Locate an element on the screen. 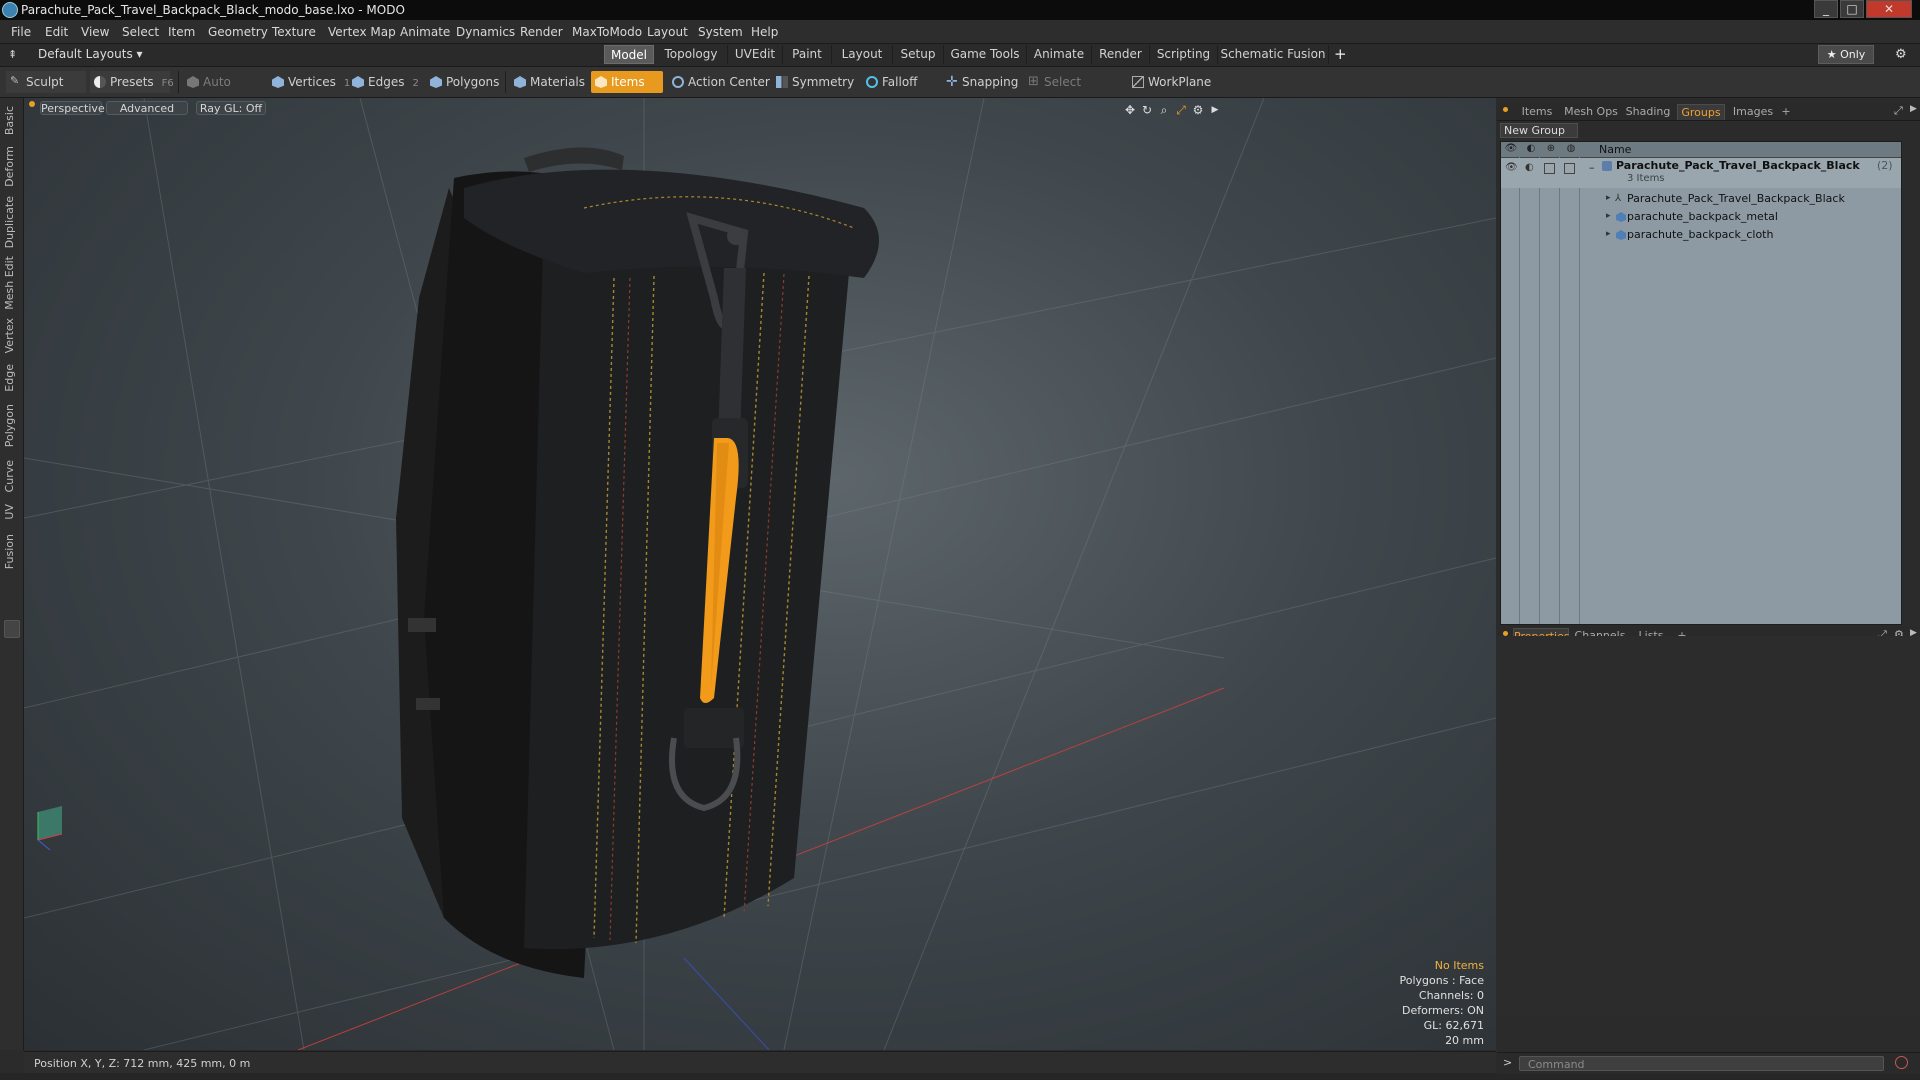  tree-row: ▸ parachute_backpack_metal is located at coordinates (1701, 217).